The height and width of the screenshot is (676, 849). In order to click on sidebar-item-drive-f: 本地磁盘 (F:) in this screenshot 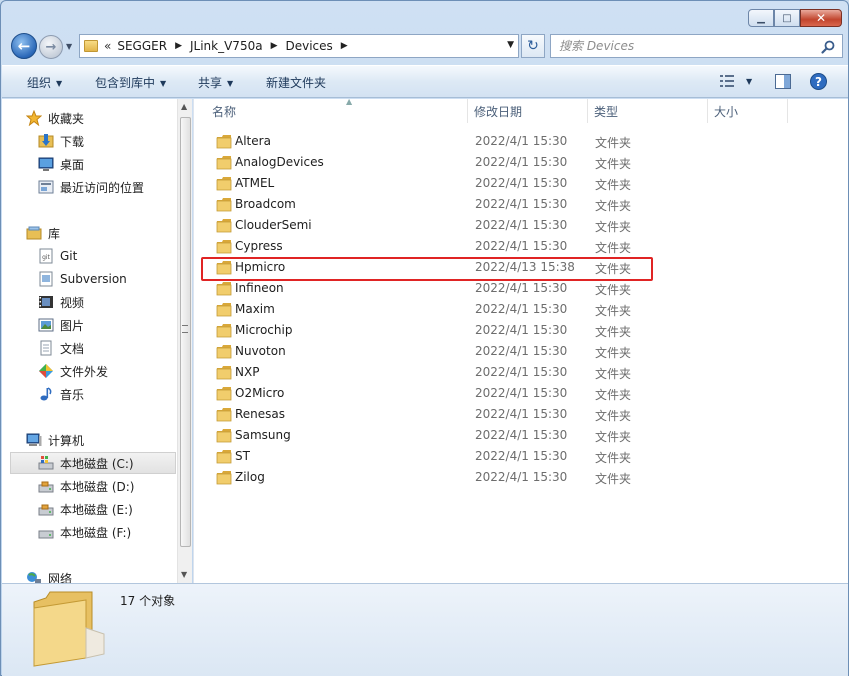, I will do `click(115, 532)`.